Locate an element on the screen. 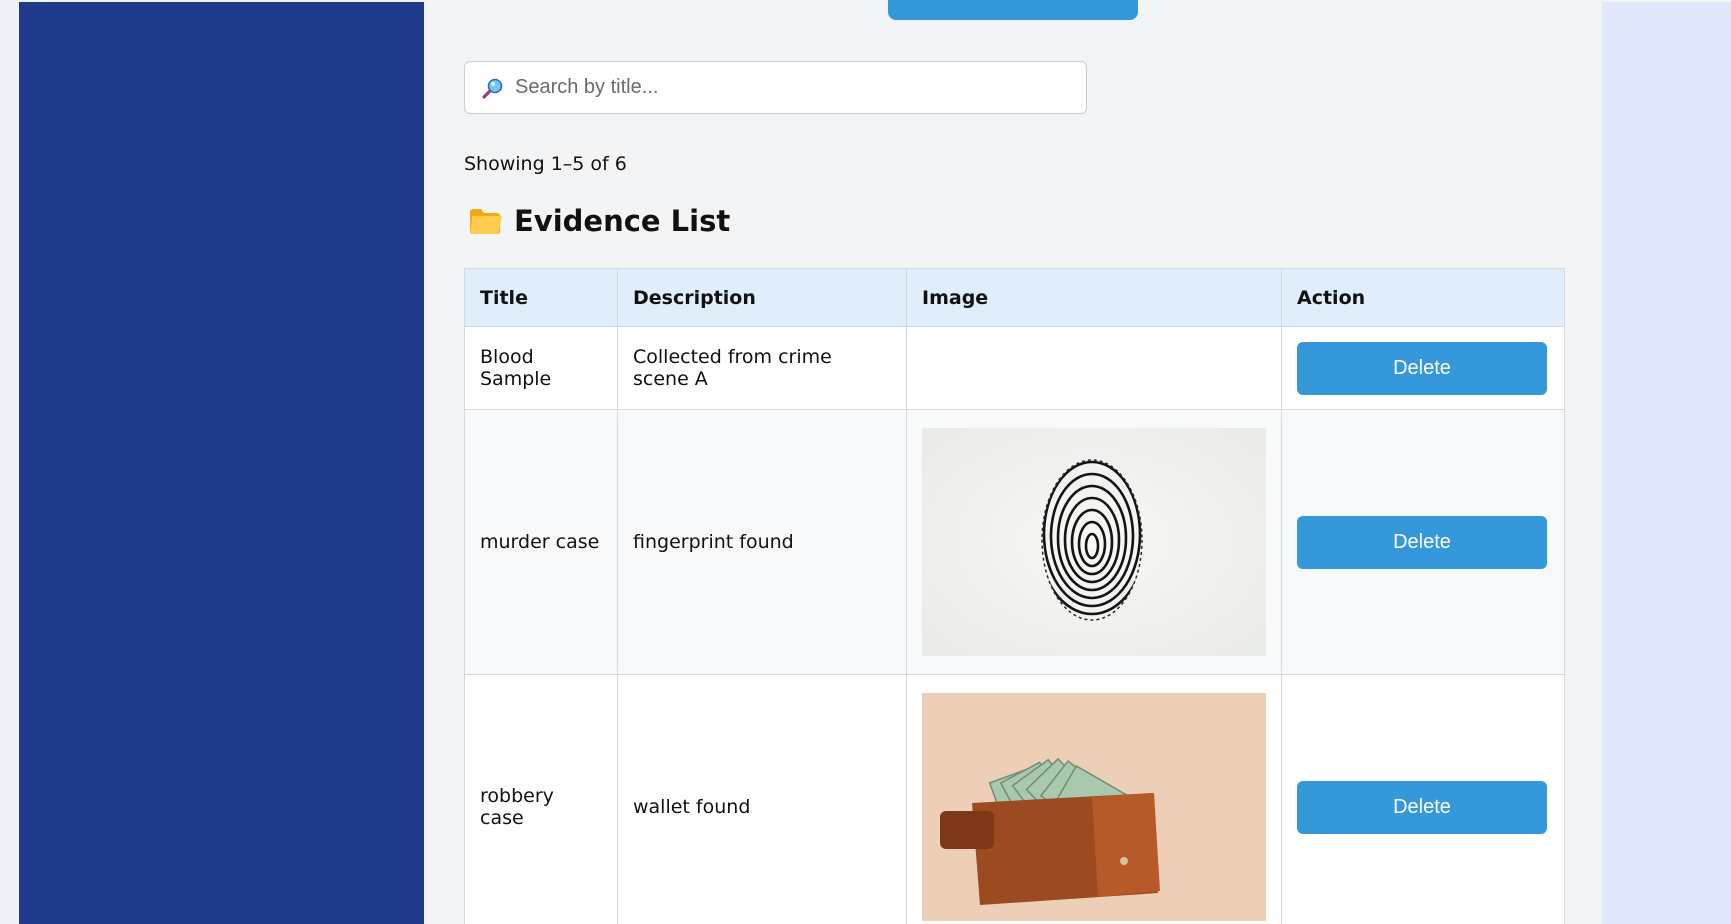 This screenshot has width=1731, height=924. evidence-list-heading: Evidence List is located at coordinates (597, 221).